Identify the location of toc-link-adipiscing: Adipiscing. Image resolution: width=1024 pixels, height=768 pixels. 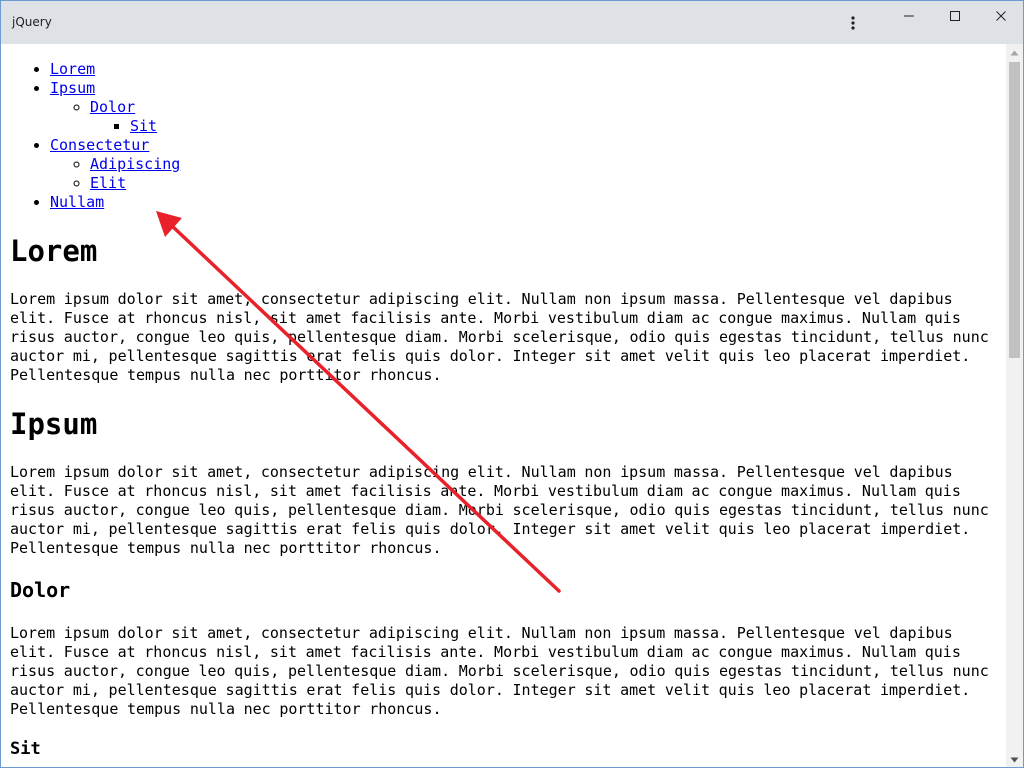
(135, 164).